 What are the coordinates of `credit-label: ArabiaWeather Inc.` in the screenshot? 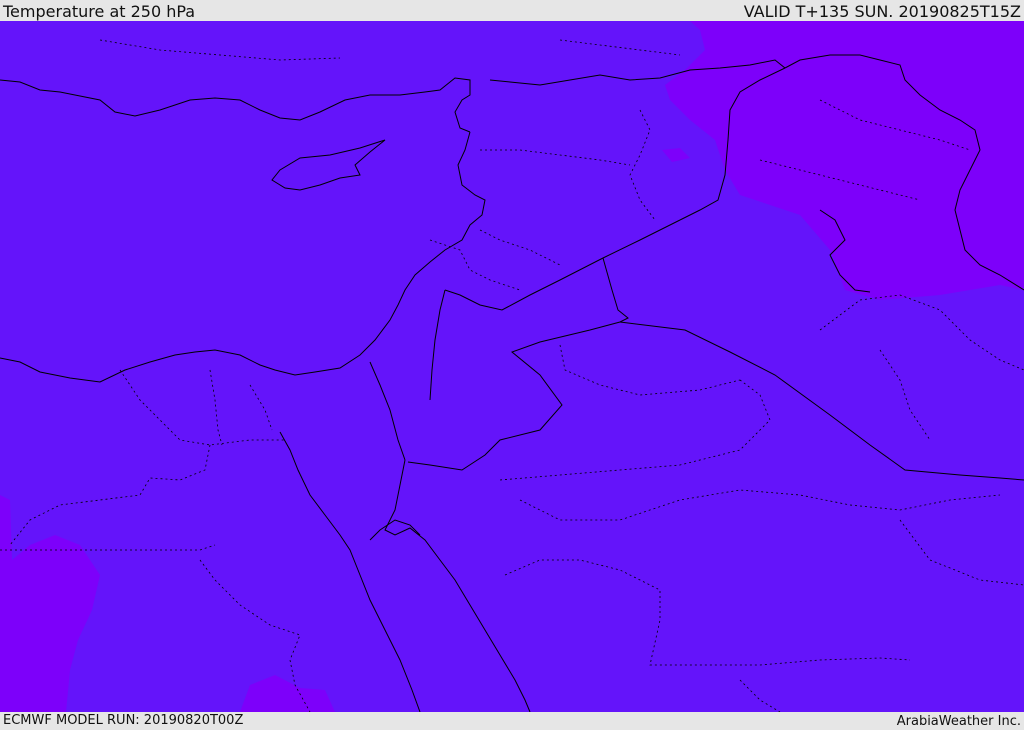 It's located at (958, 721).